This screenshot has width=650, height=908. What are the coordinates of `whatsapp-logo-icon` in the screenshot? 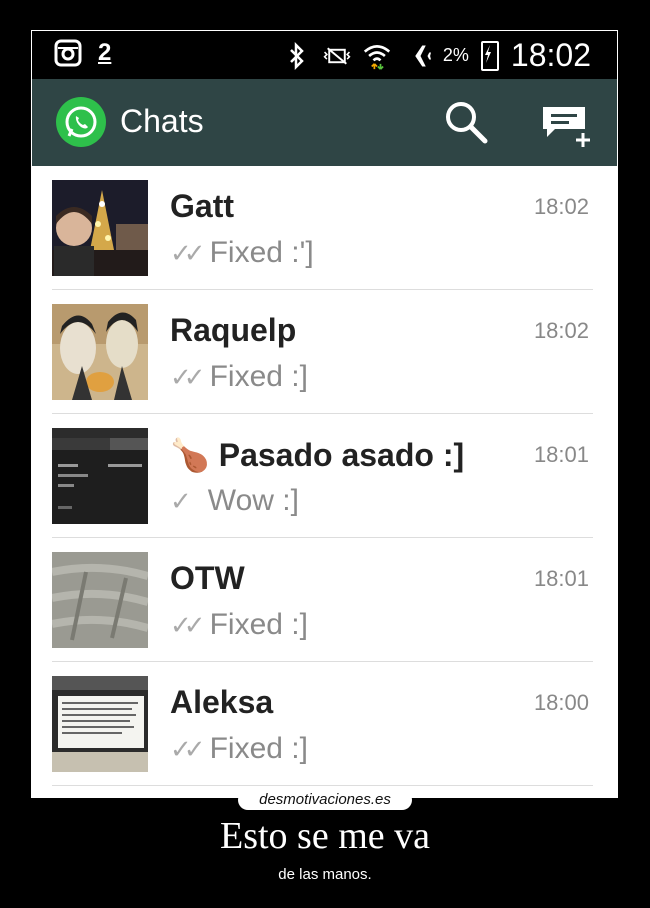 It's located at (81, 122).